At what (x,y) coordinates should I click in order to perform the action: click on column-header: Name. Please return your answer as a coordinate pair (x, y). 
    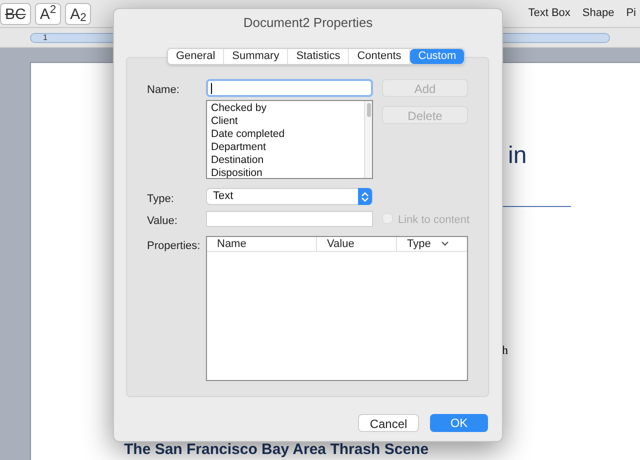
    Looking at the image, I should click on (262, 244).